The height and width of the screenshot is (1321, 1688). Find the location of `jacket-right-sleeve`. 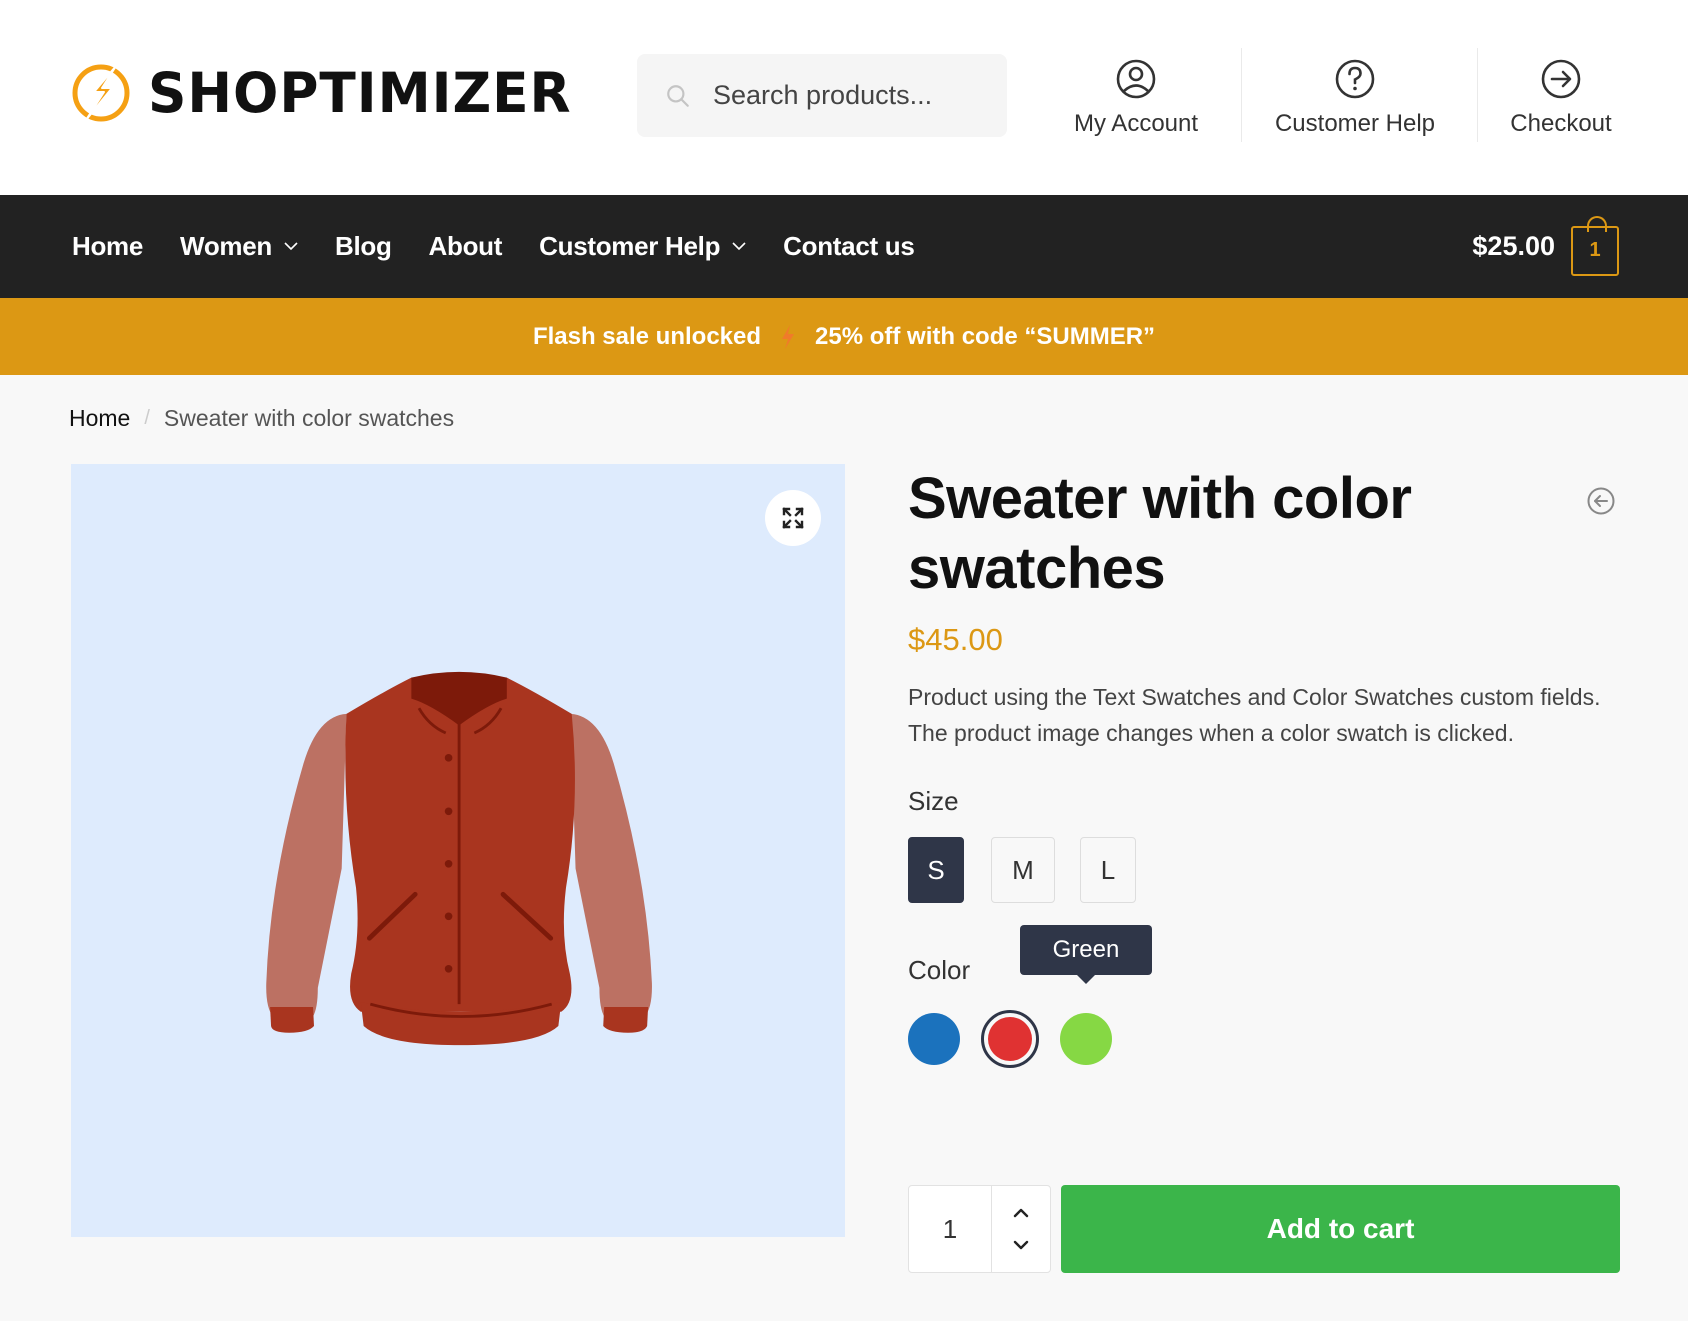

jacket-right-sleeve is located at coordinates (611, 867).